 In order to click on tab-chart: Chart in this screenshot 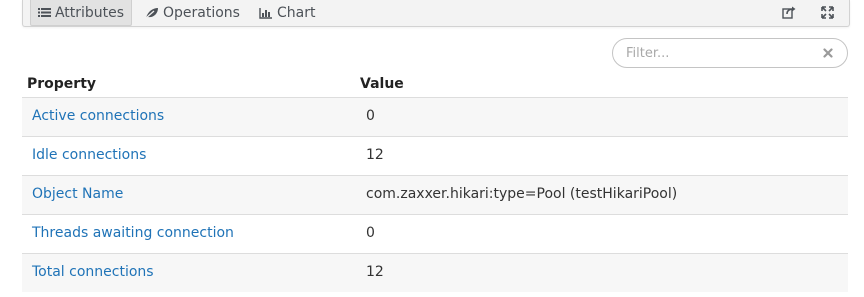, I will do `click(287, 13)`.